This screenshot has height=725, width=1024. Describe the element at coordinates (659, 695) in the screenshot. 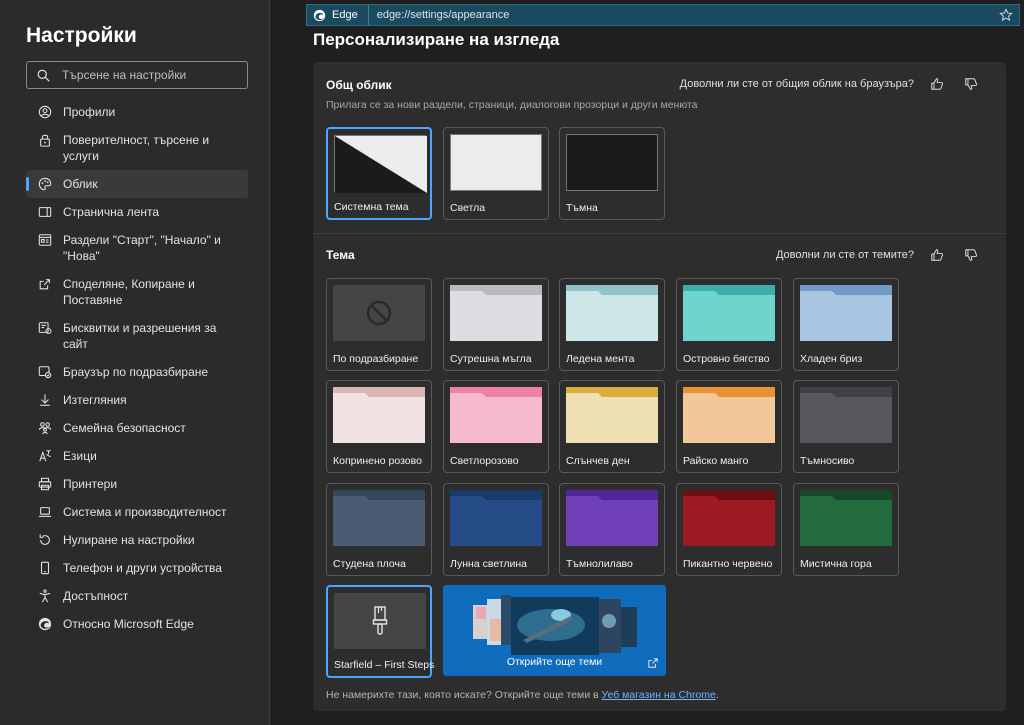

I see `chrome-store-link: Уеб магазин на Chrome` at that location.